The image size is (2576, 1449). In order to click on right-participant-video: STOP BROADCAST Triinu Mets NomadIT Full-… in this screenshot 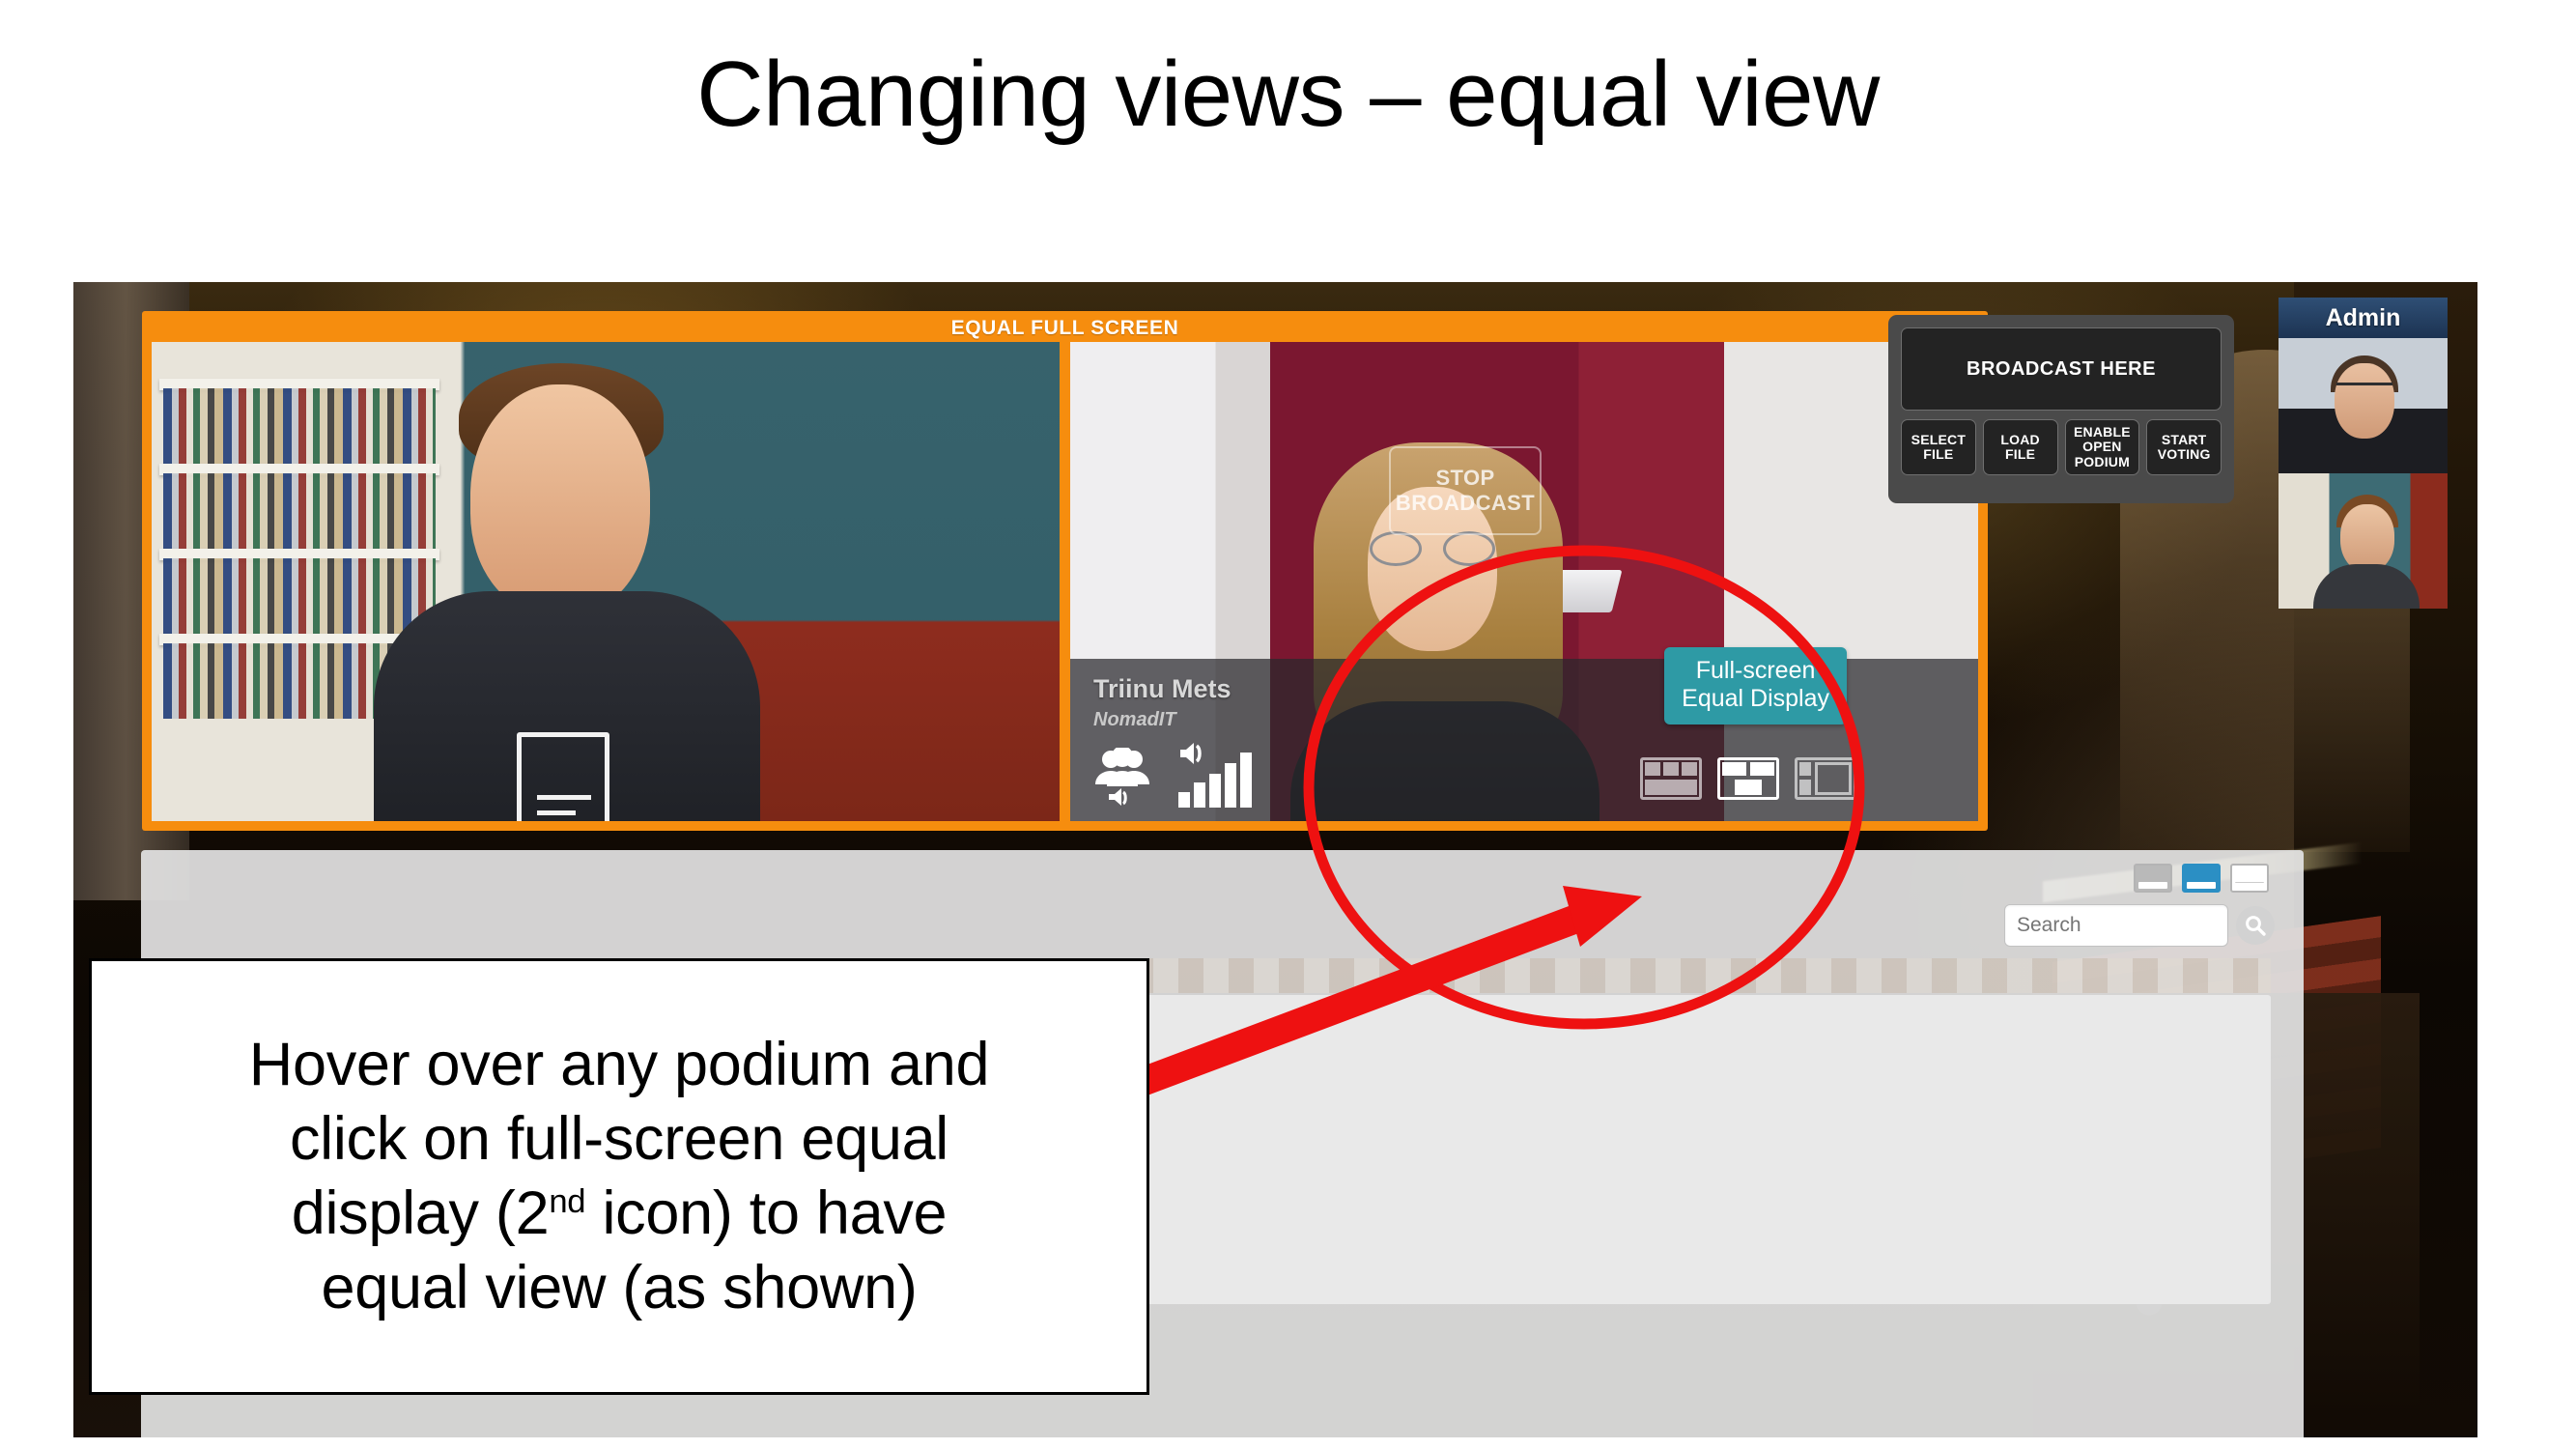, I will do `click(1524, 581)`.